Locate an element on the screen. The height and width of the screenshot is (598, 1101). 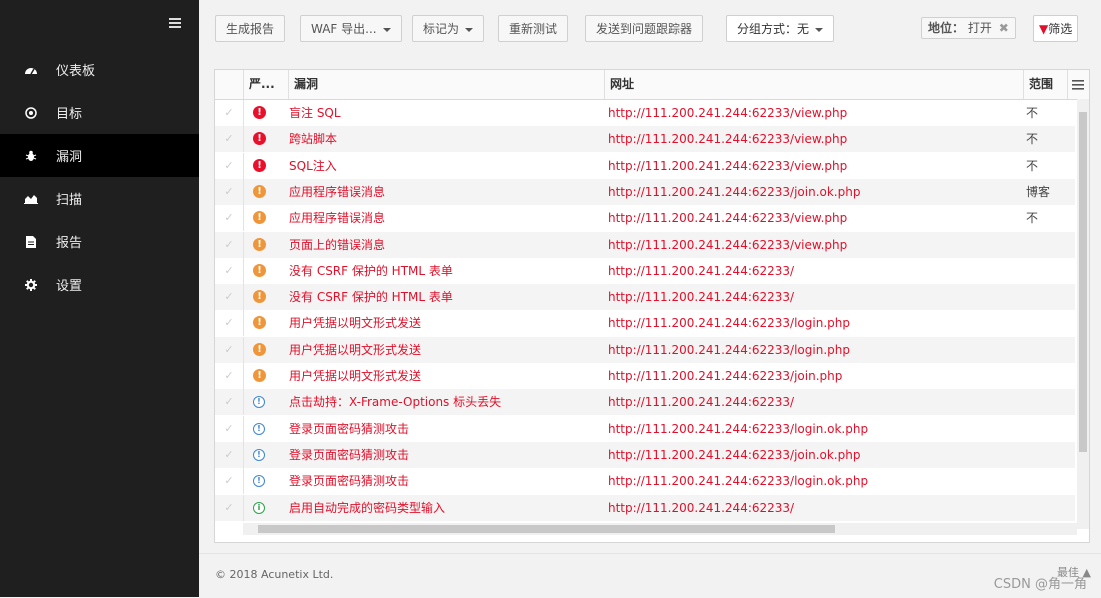
horizontal-scrollbar is located at coordinates (660, 529).